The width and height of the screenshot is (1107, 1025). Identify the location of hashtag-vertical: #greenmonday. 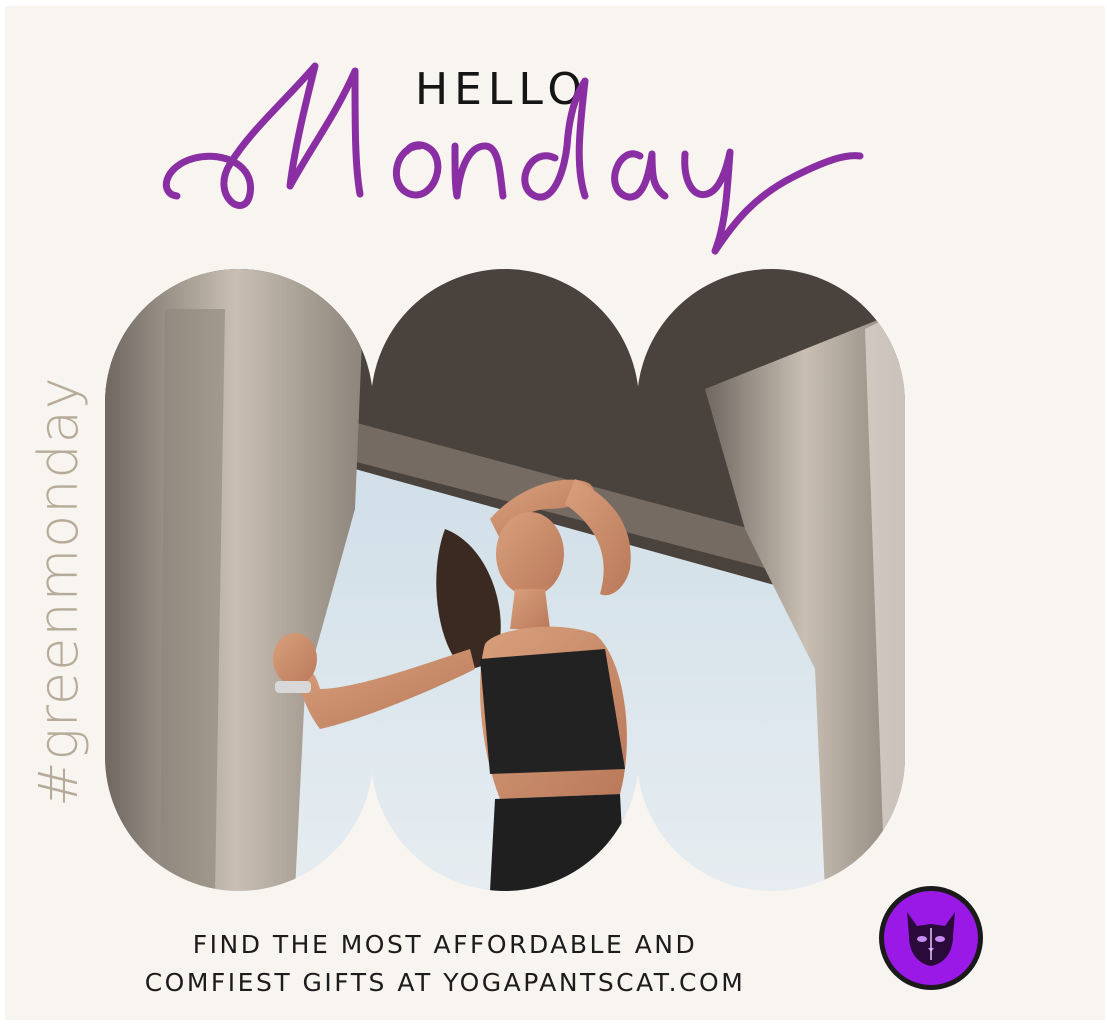
(58, 591).